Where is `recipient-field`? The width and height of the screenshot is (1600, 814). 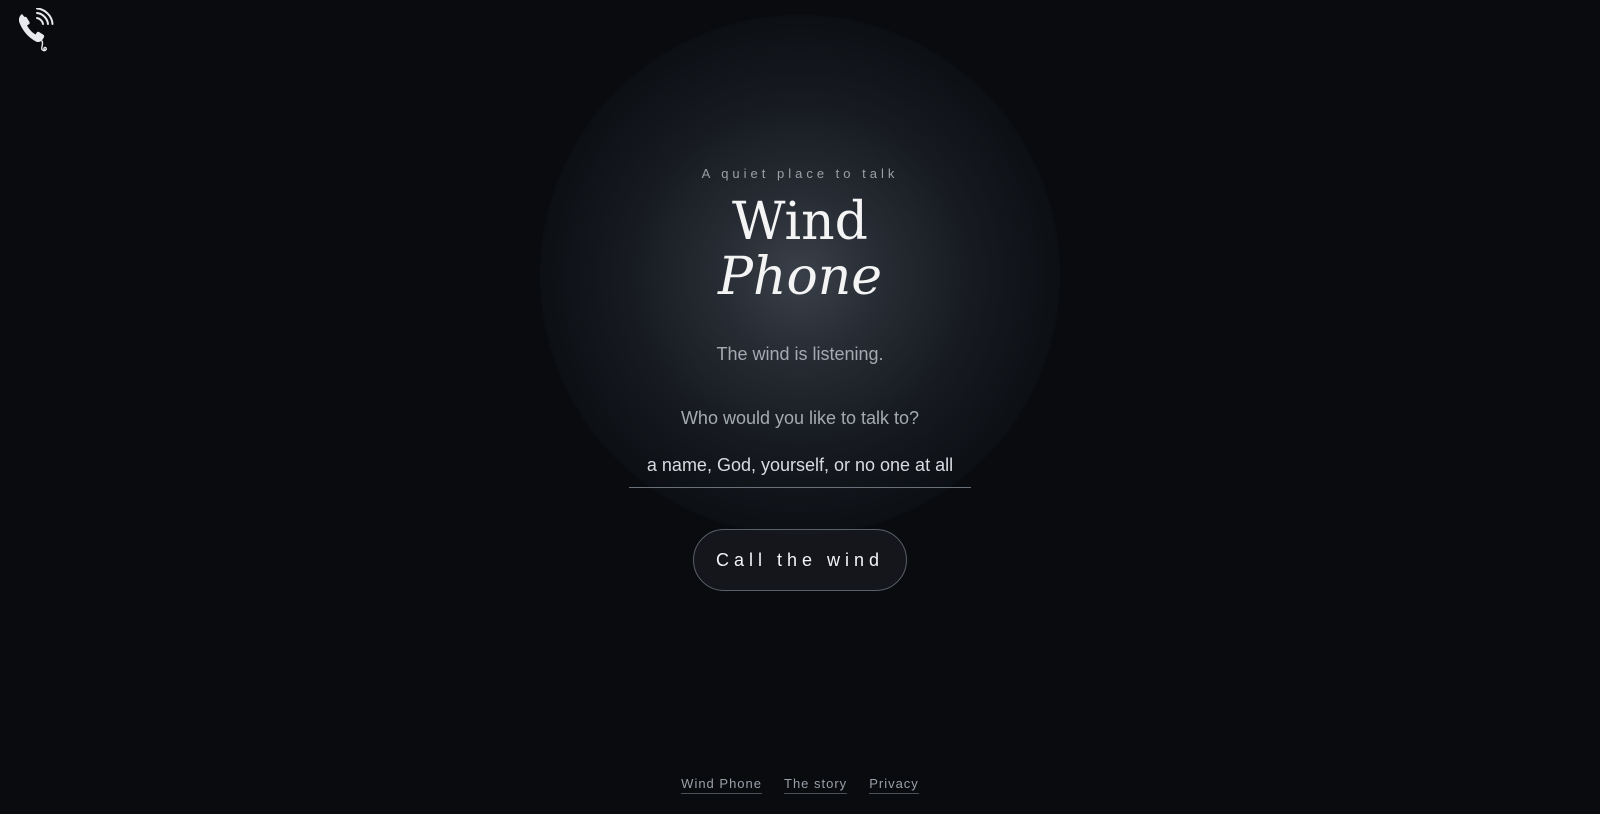 recipient-field is located at coordinates (800, 467).